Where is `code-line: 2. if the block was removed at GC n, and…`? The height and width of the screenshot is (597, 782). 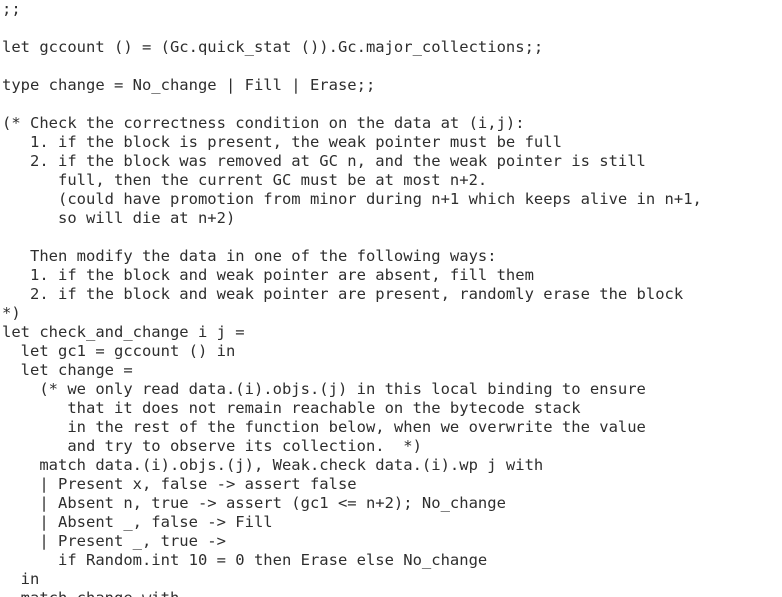 code-line: 2. if the block was removed at GC n, and… is located at coordinates (324, 161).